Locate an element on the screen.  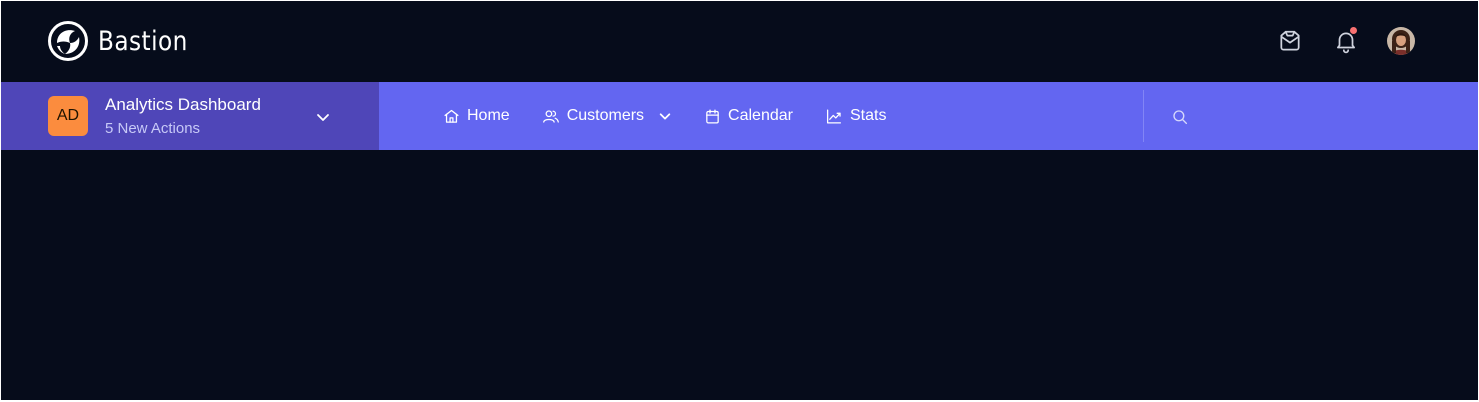
notifications-button is located at coordinates (1346, 41).